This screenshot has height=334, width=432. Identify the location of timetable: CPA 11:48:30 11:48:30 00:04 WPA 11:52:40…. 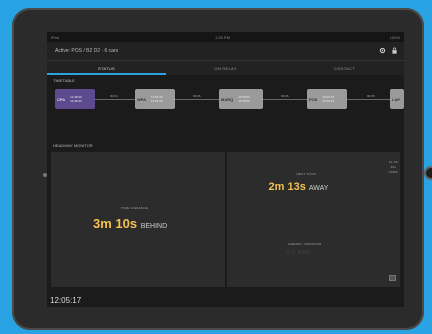
(229, 92).